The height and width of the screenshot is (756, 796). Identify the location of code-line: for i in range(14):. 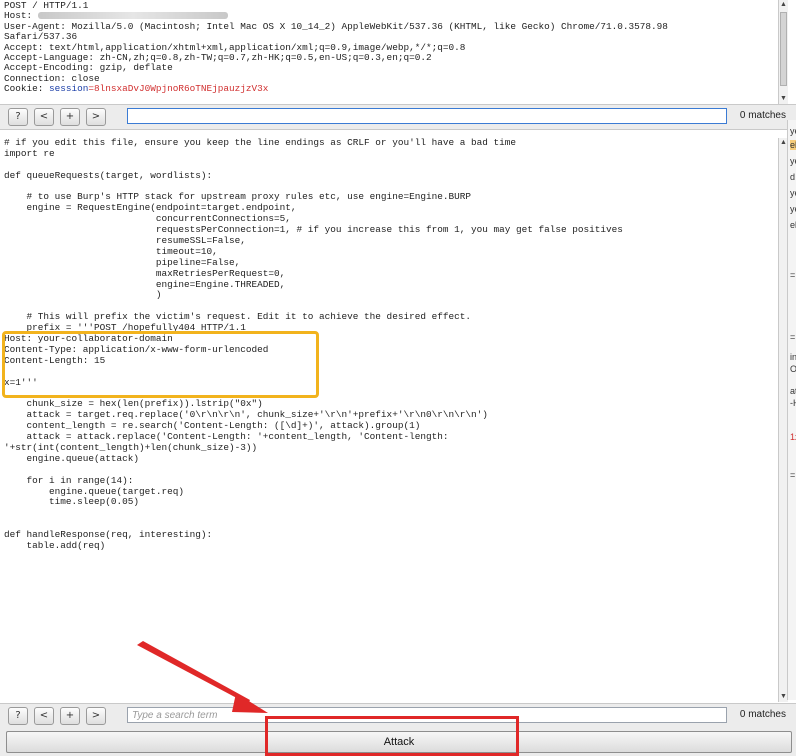
(69, 480).